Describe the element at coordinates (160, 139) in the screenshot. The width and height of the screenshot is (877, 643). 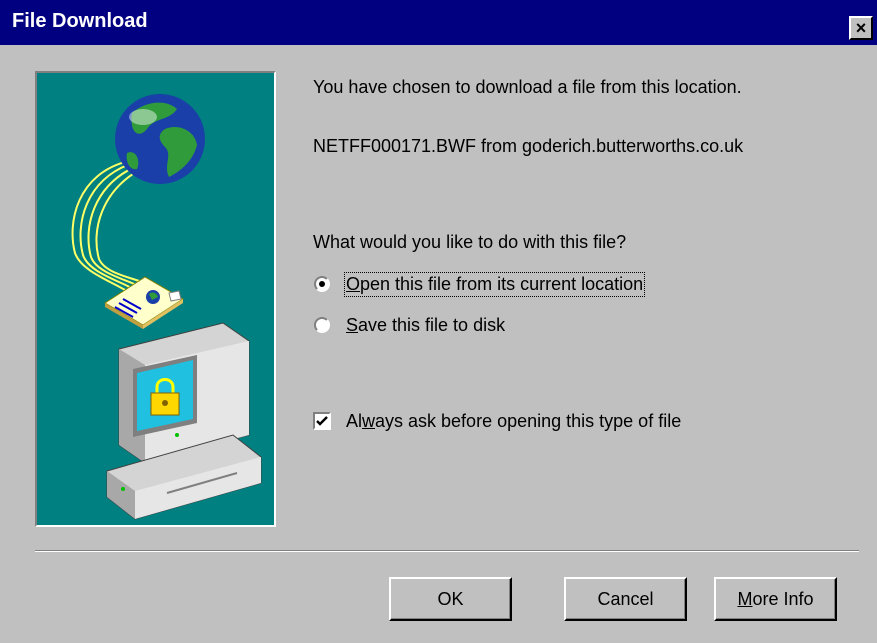
I see `globe-icon` at that location.